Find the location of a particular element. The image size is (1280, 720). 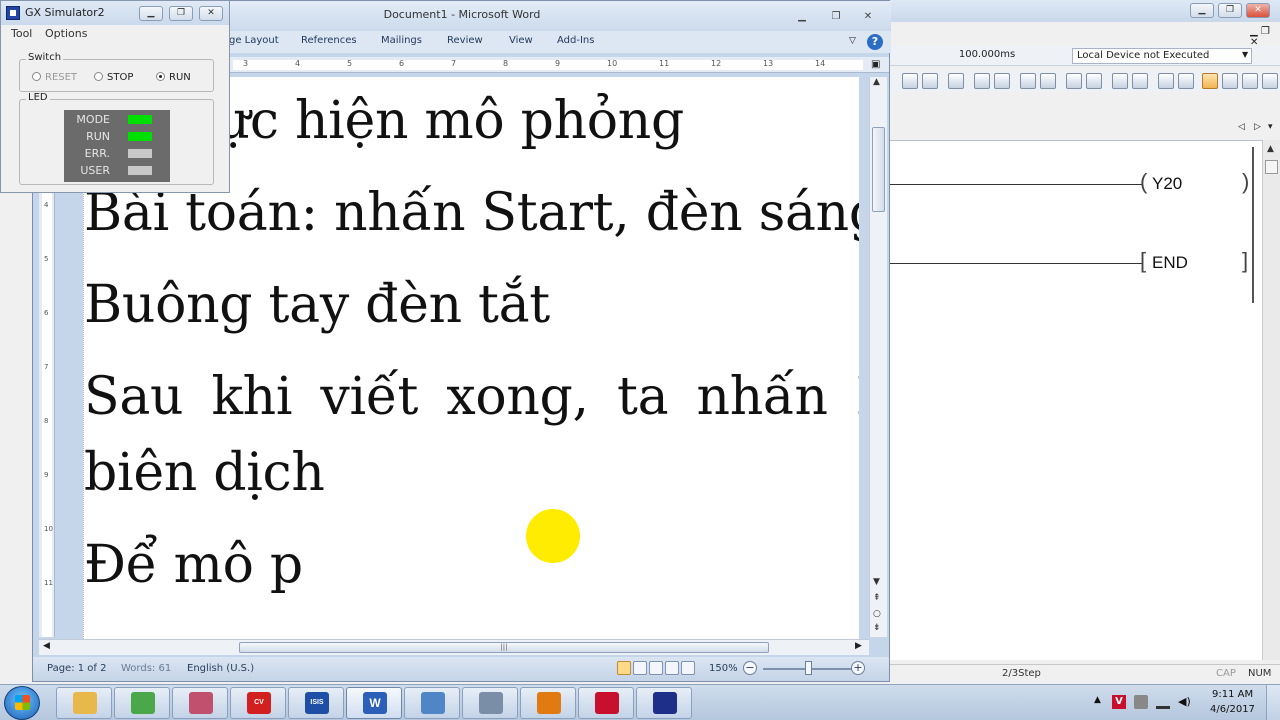

zoom-level: 150% is located at coordinates (723, 668).